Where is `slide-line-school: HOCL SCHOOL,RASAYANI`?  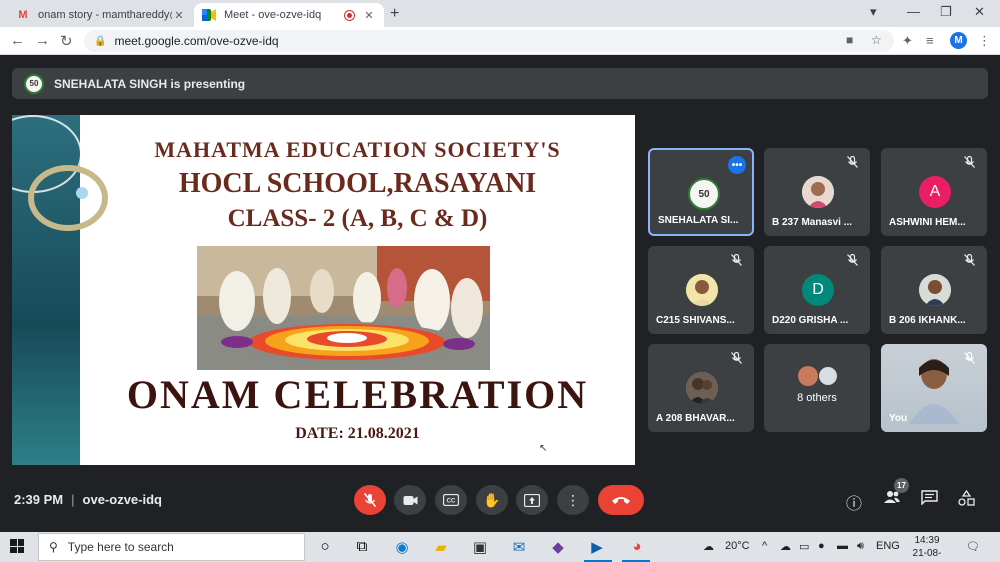
slide-line-school: HOCL SCHOOL,RASAYANI is located at coordinates (357, 183).